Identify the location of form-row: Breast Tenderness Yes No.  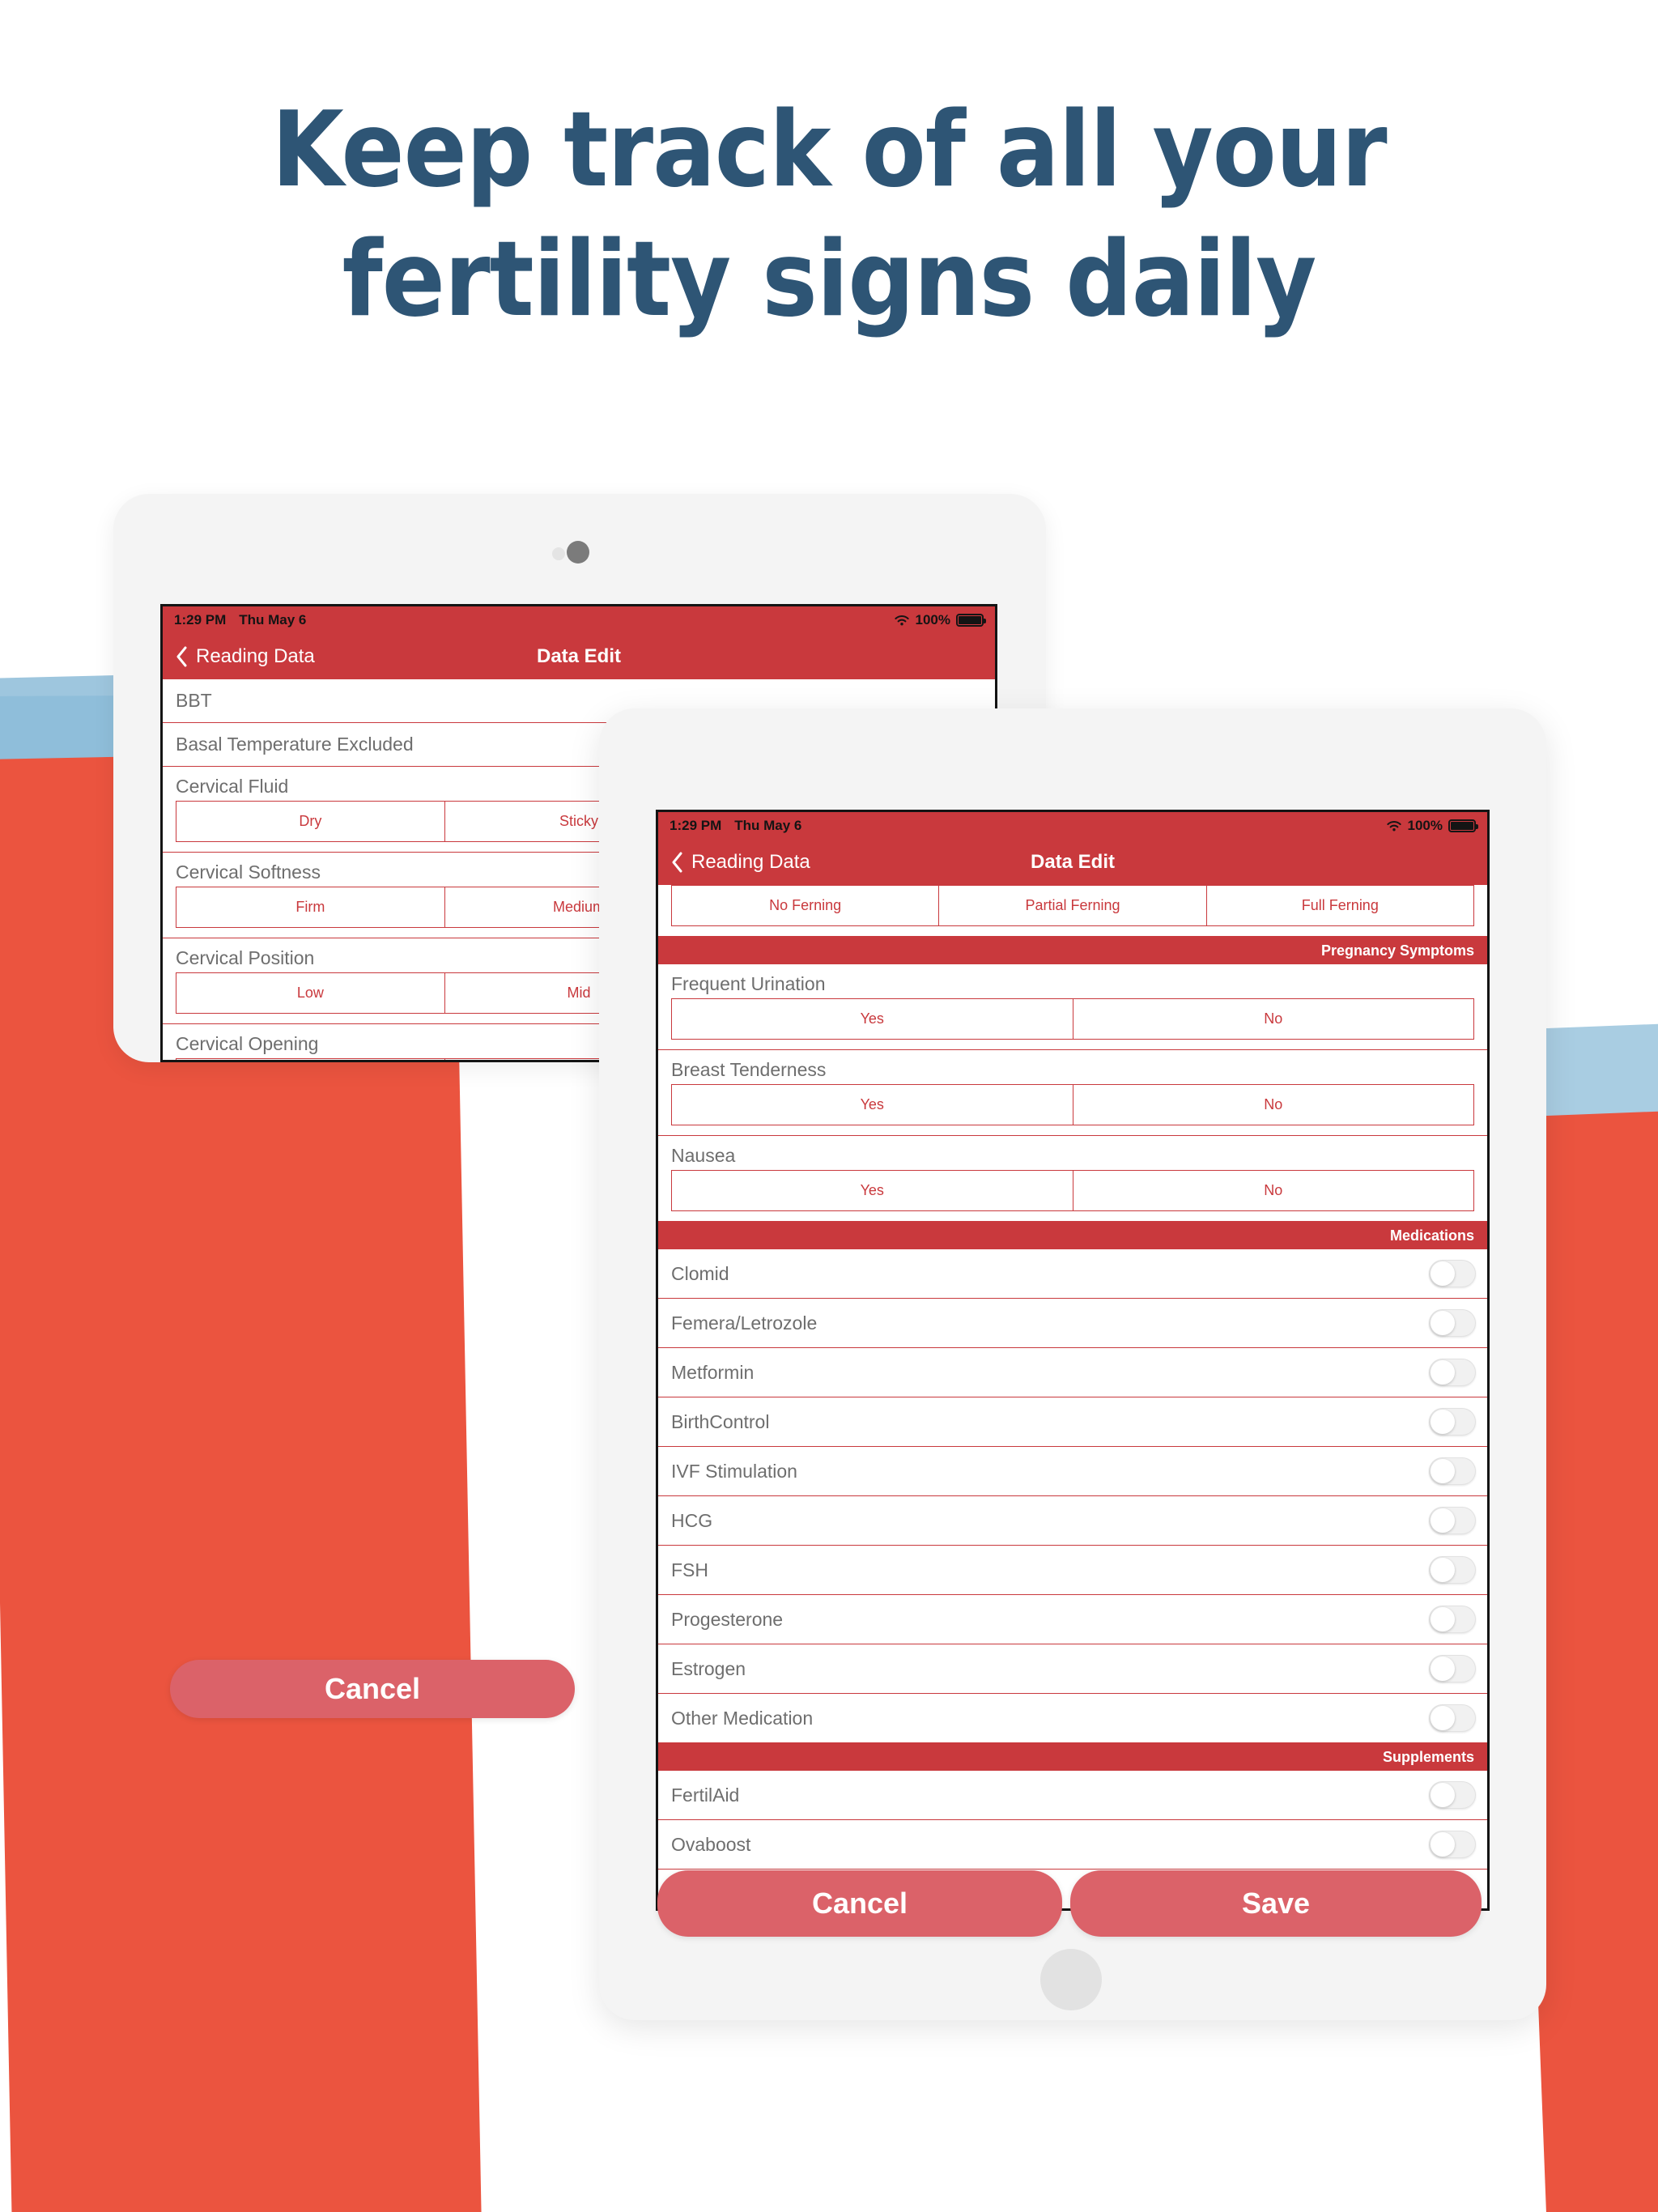
(1072, 1093).